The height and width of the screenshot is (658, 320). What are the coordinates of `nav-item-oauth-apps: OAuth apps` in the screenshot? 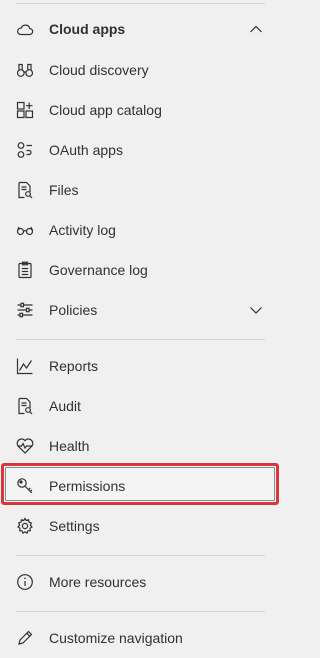 It's located at (142, 150).